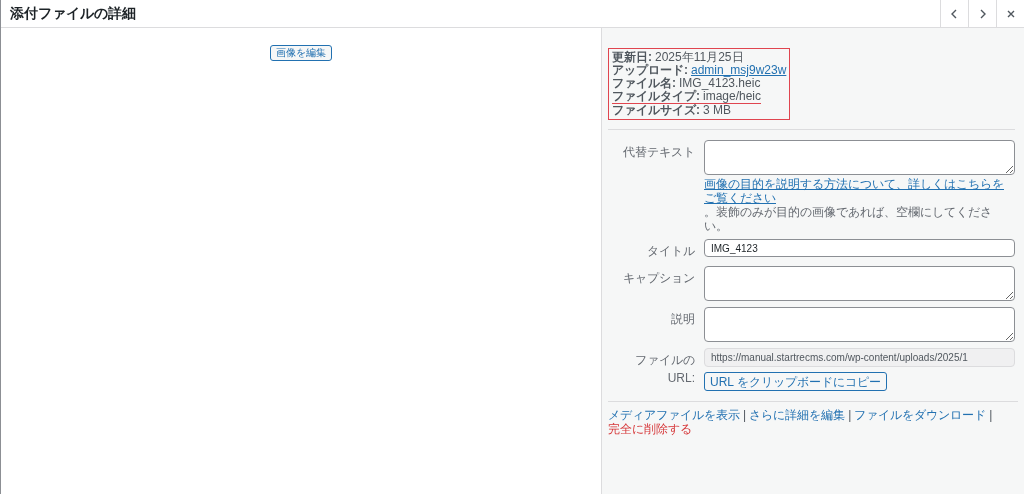 The image size is (1024, 494). What do you see at coordinates (797, 415) in the screenshot?
I see `action-link: さらに詳細を編集` at bounding box center [797, 415].